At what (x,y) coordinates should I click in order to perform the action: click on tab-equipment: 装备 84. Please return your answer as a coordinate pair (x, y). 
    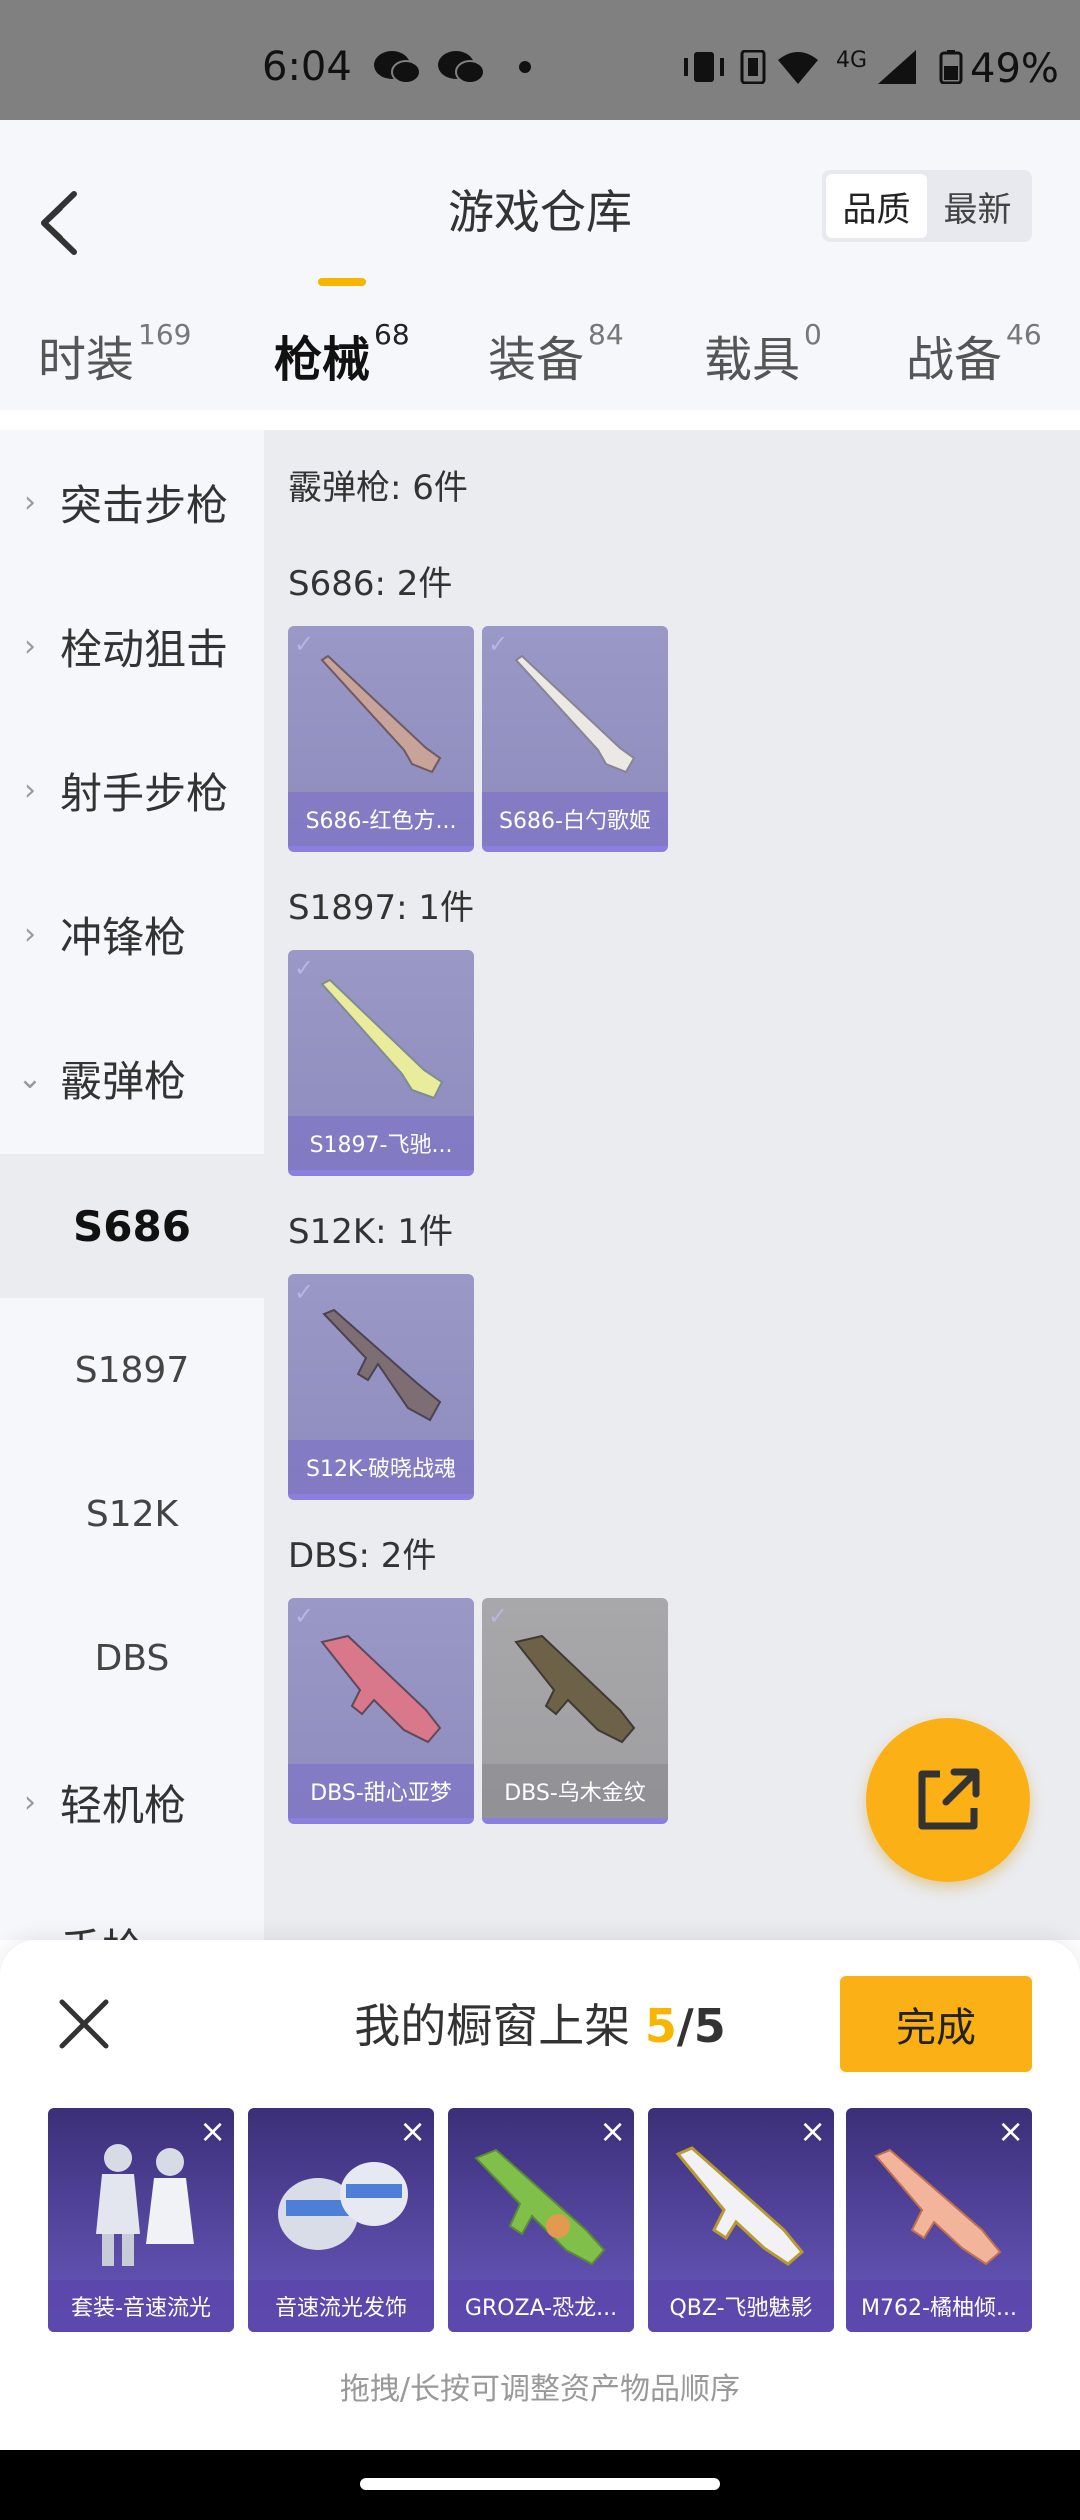
    Looking at the image, I should click on (556, 354).